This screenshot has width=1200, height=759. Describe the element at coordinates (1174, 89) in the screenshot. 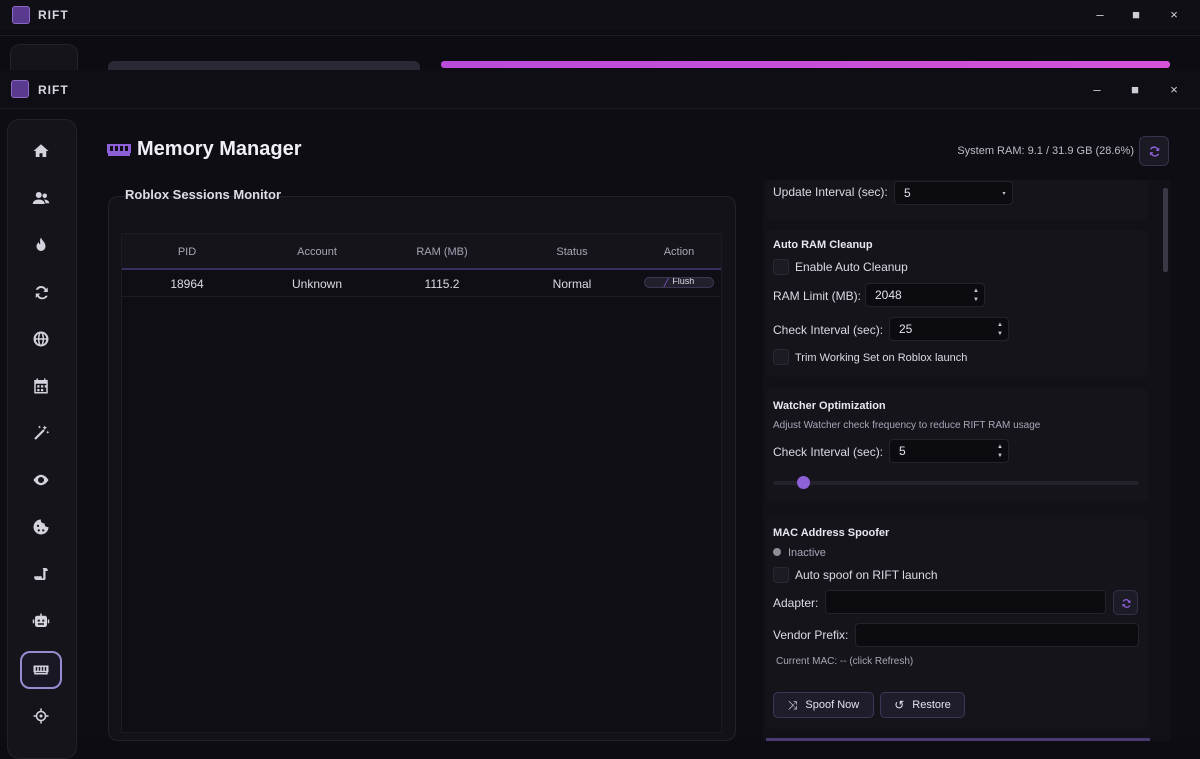

I see `close-button: ×` at that location.